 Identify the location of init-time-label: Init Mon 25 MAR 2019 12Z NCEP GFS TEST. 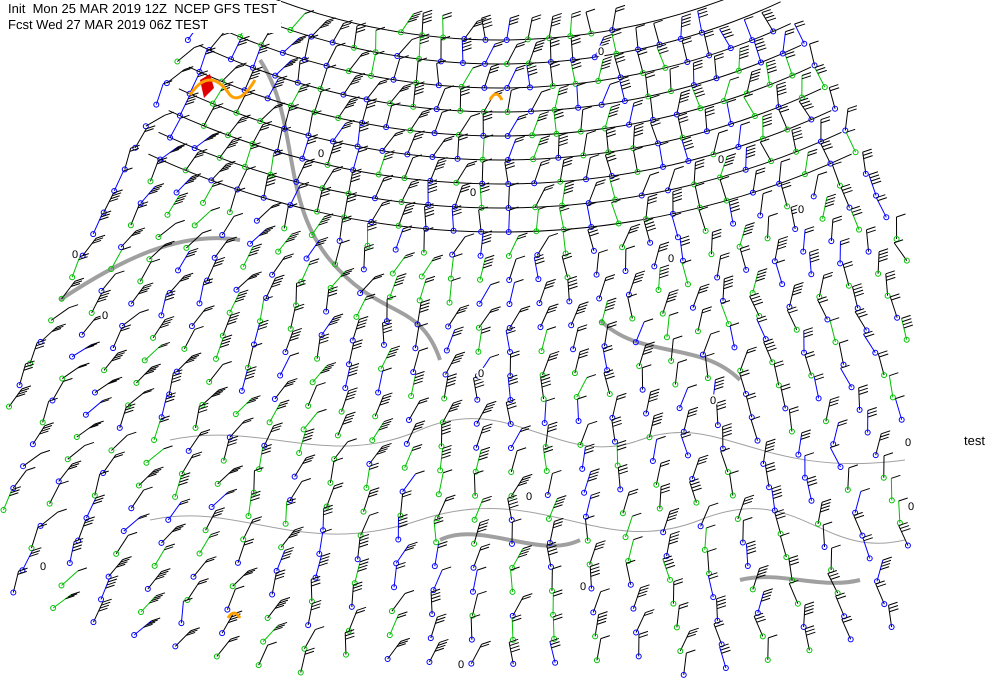
(143, 9).